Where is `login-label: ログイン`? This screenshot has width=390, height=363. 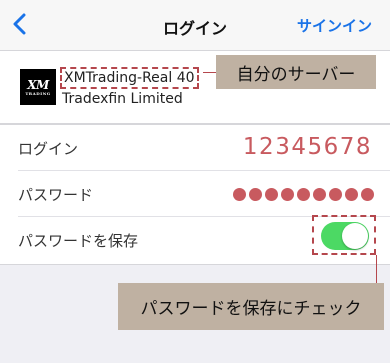 login-label: ログイン is located at coordinates (48, 149).